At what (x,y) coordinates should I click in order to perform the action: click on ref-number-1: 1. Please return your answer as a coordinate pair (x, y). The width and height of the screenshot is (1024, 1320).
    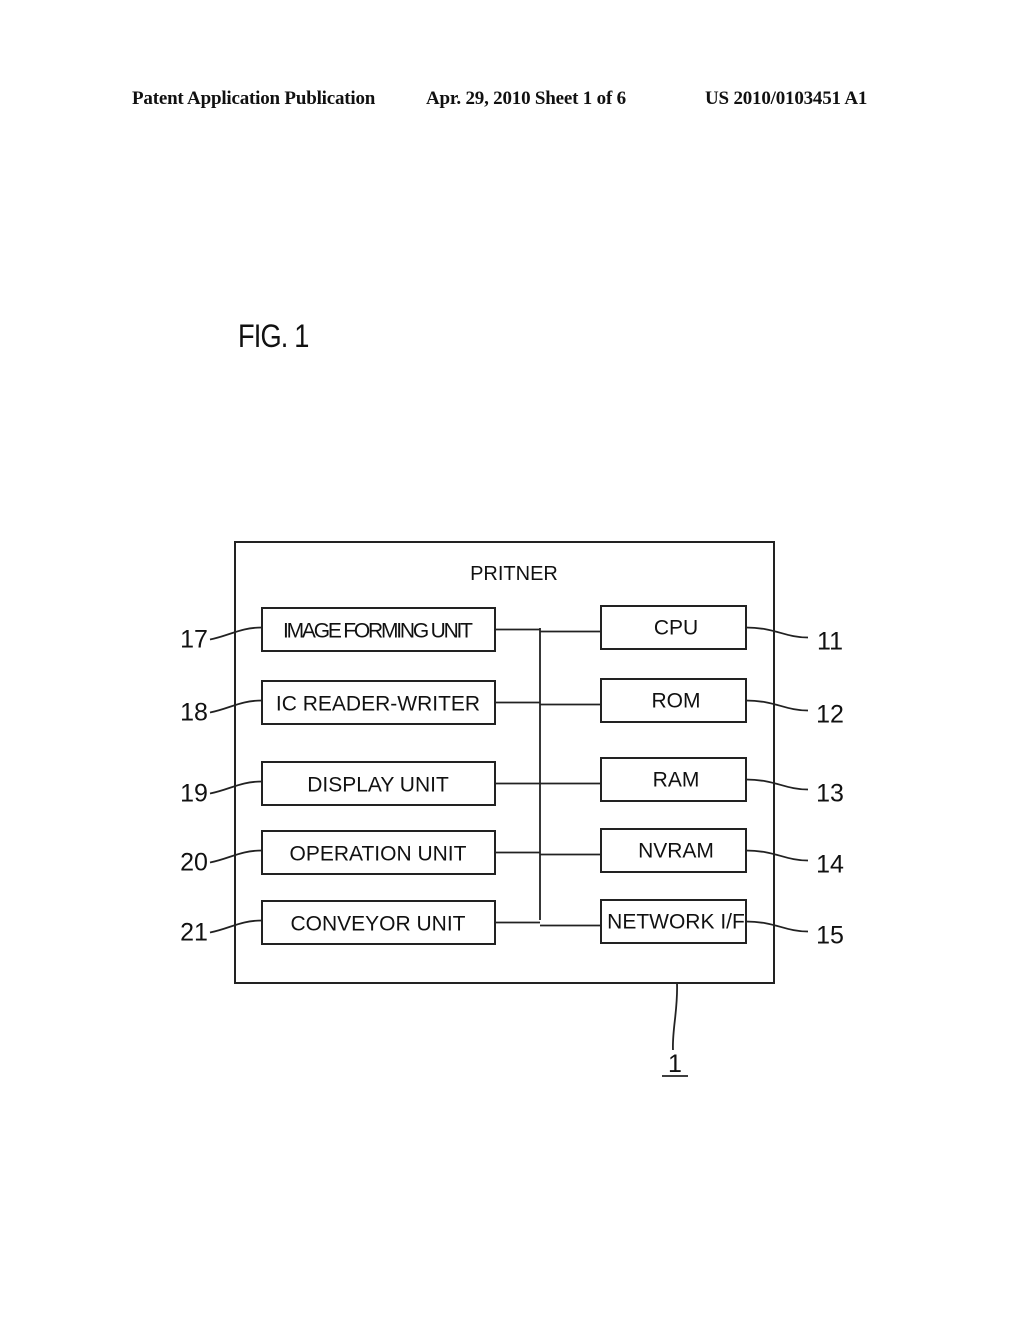
    Looking at the image, I should click on (675, 1064).